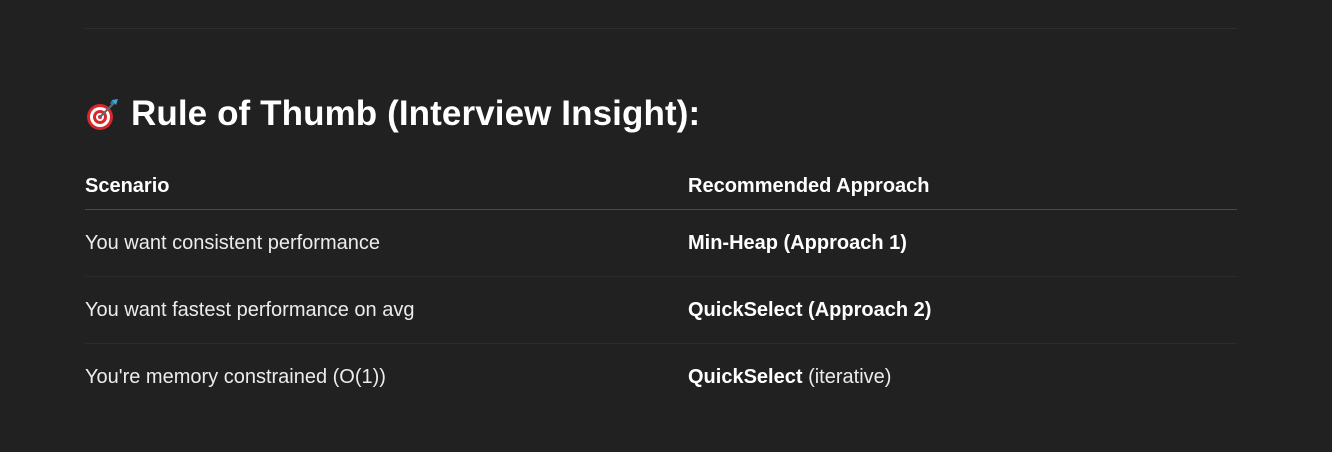 The width and height of the screenshot is (1332, 452). Describe the element at coordinates (661, 28) in the screenshot. I see `horizontal-rule` at that location.